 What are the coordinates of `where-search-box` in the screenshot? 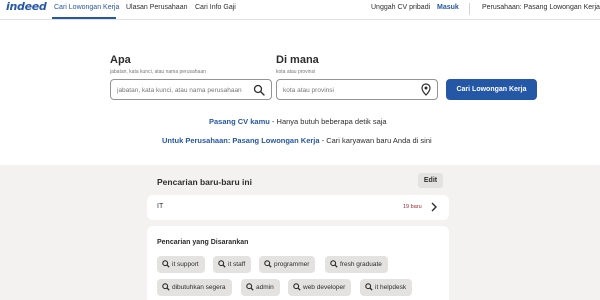 It's located at (357, 89).